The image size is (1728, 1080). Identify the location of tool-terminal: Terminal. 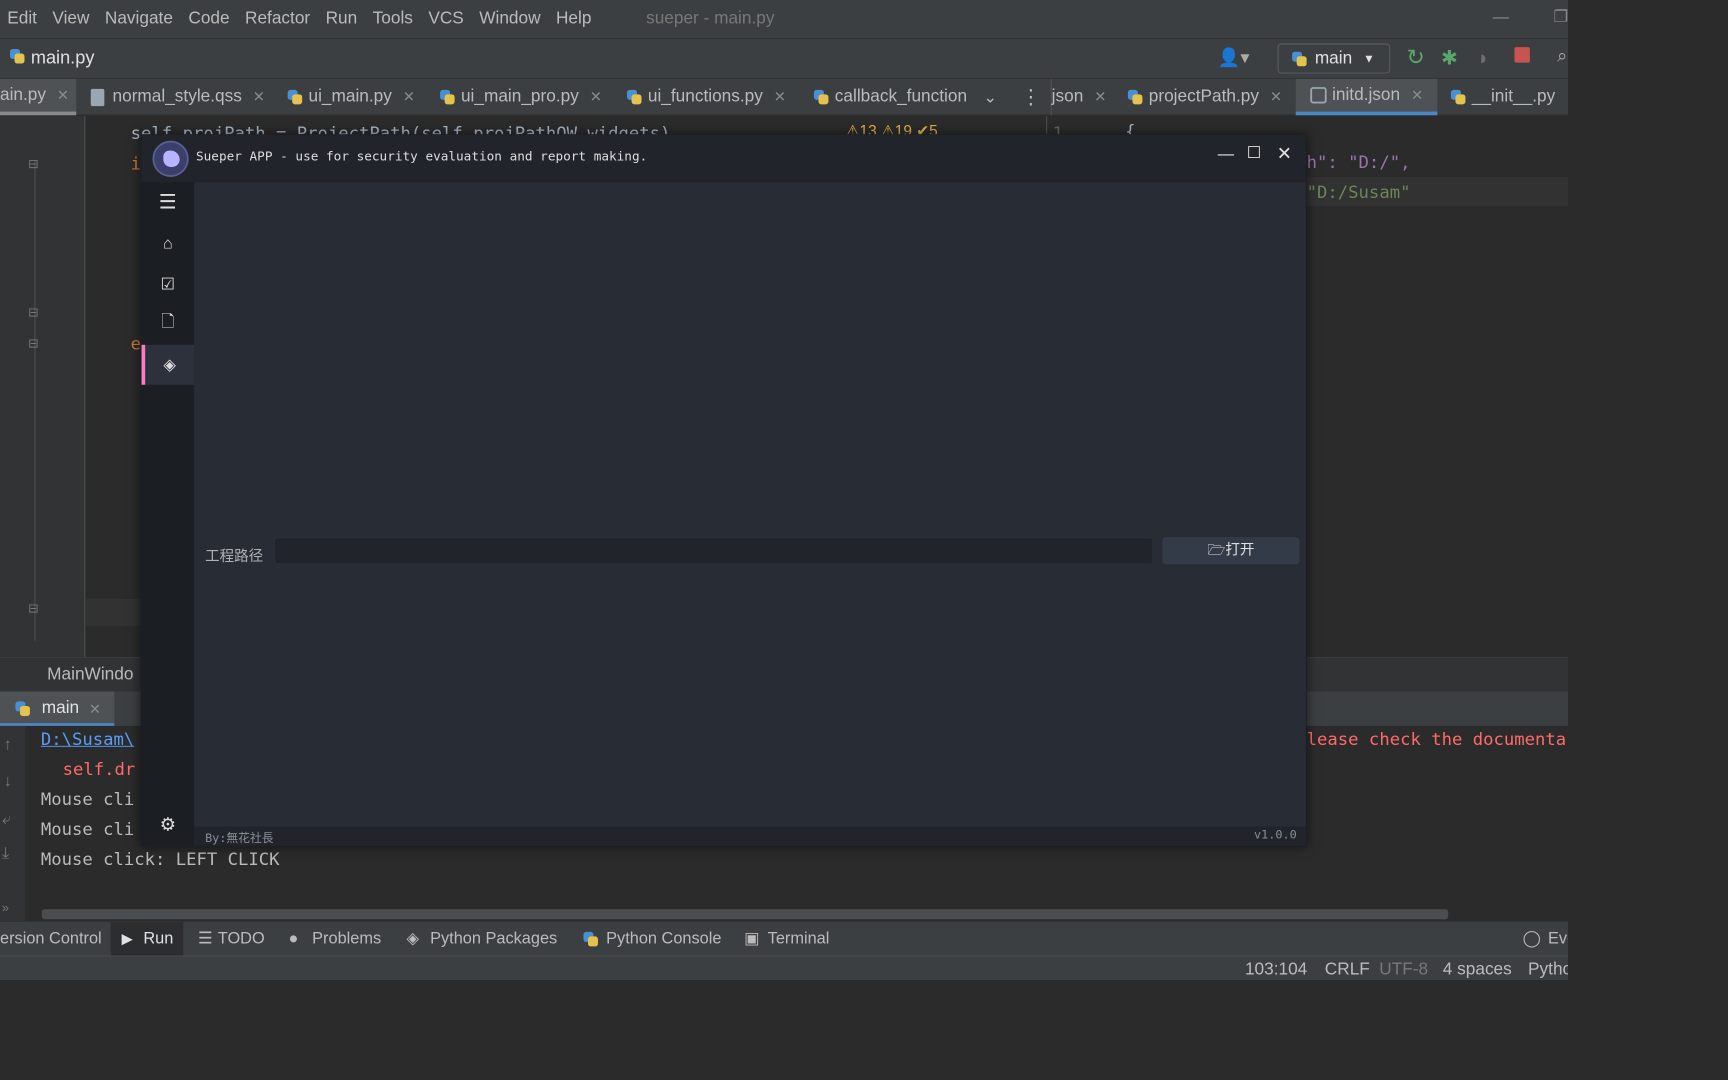
(799, 938).